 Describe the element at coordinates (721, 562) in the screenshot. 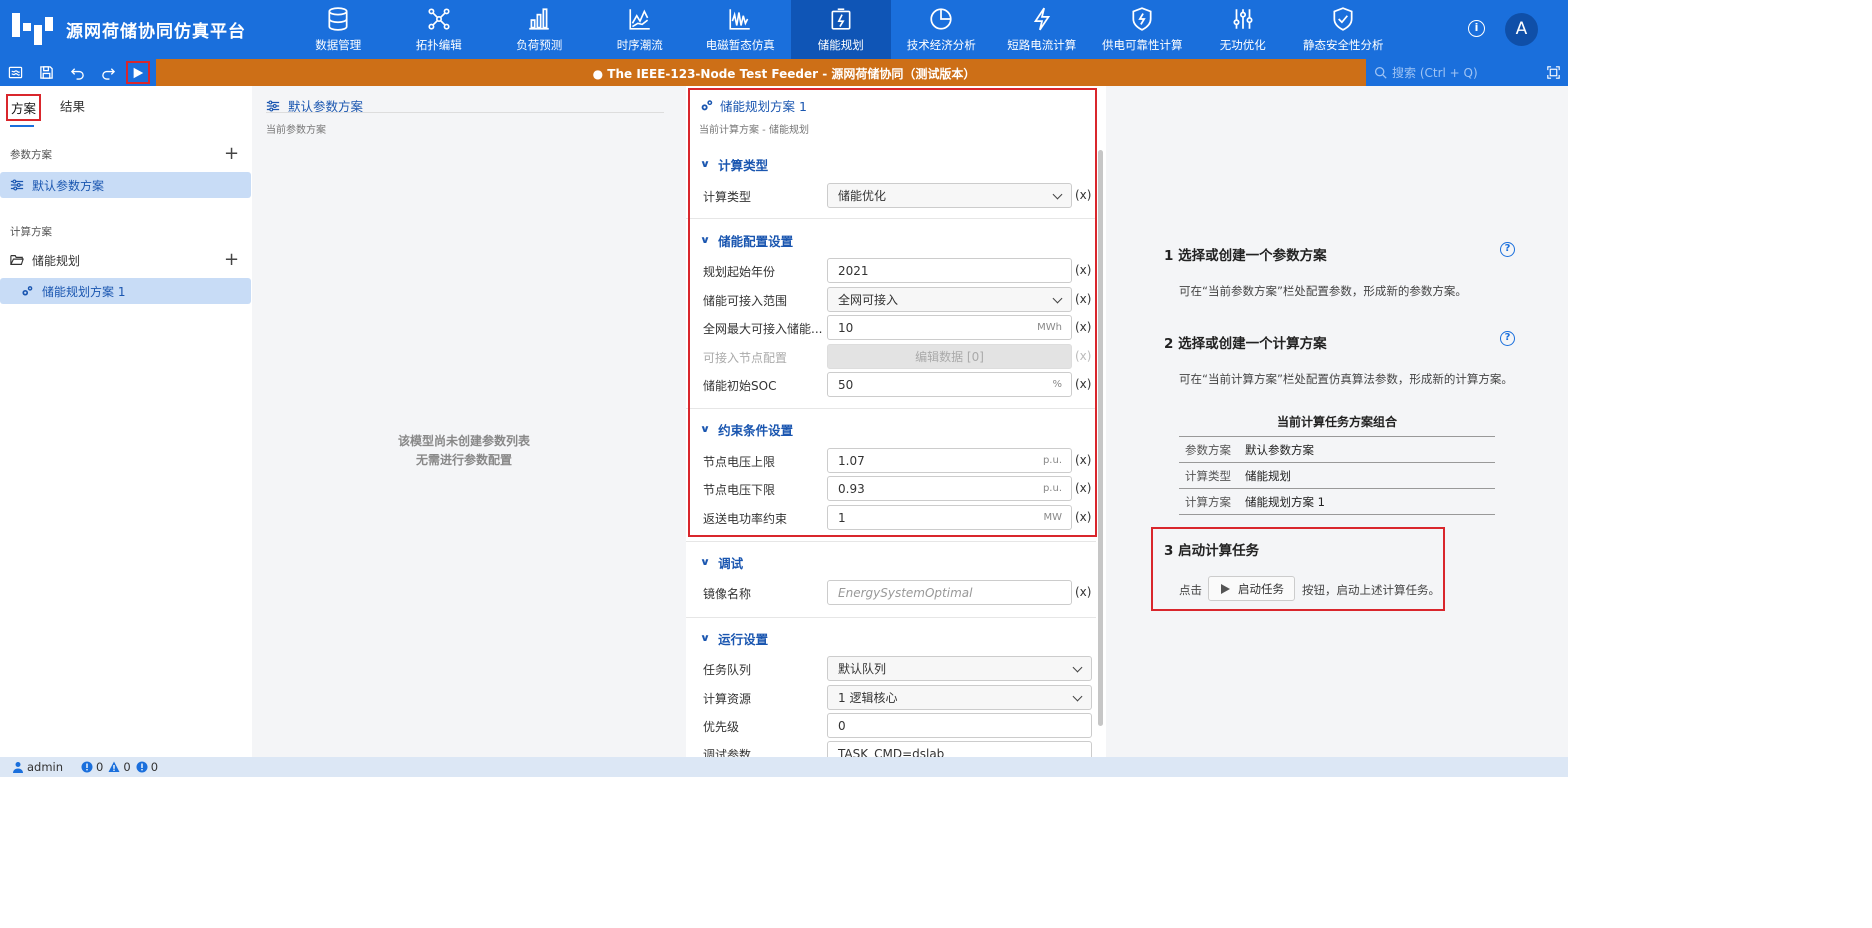

I see `group-debug: ∨ 调试` at that location.